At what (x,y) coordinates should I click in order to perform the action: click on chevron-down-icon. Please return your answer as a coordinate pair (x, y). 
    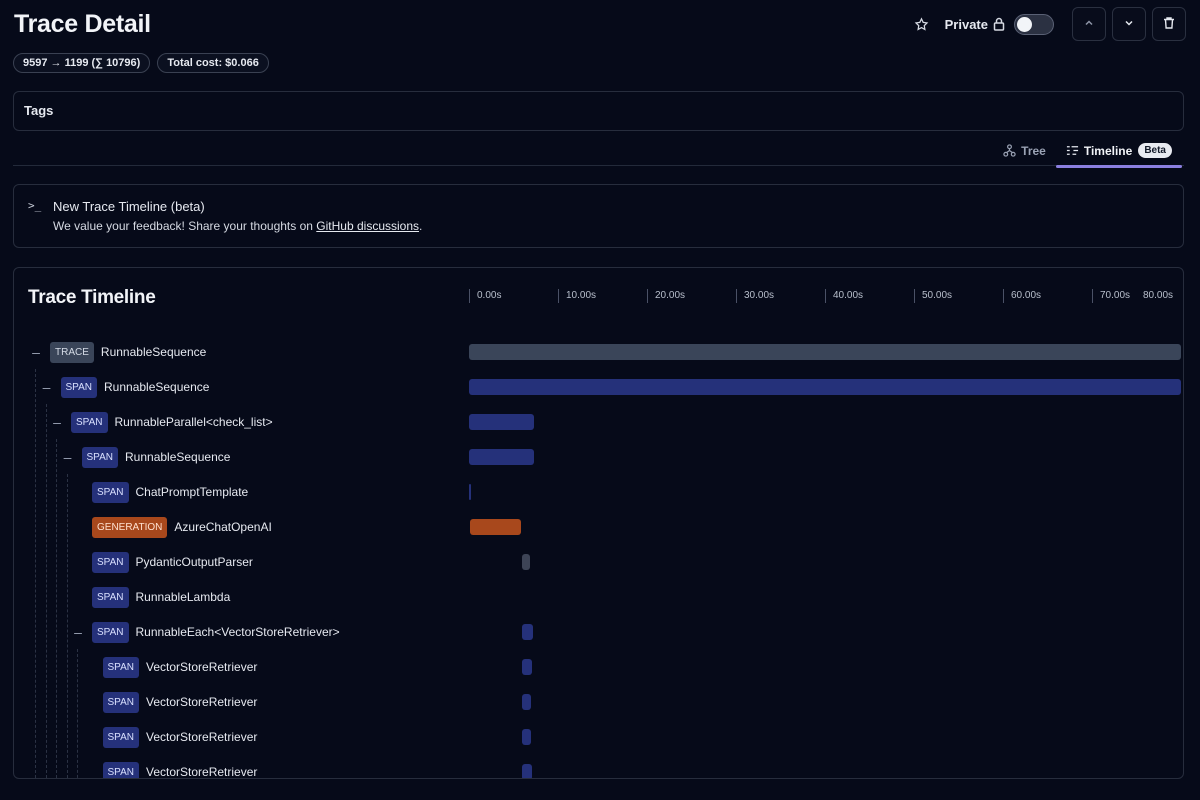
    Looking at the image, I should click on (1129, 24).